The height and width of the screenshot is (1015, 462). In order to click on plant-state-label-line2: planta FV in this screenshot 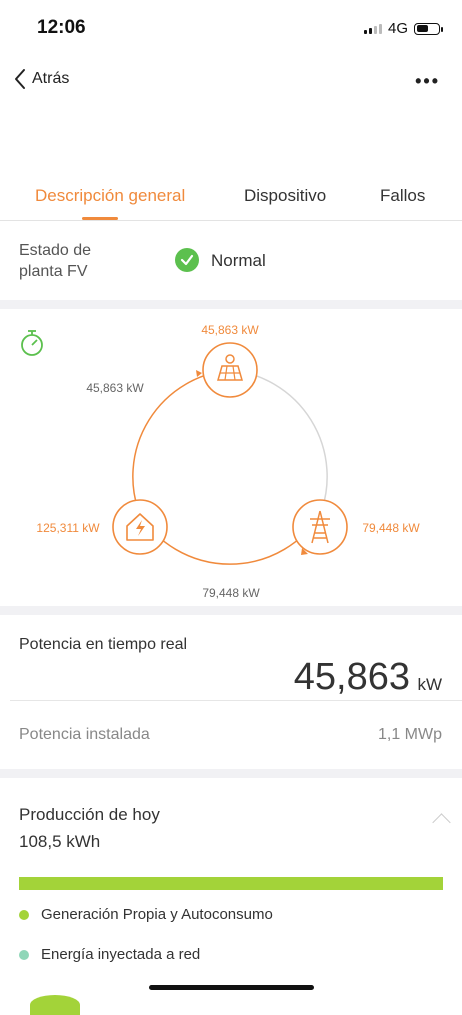, I will do `click(53, 271)`.